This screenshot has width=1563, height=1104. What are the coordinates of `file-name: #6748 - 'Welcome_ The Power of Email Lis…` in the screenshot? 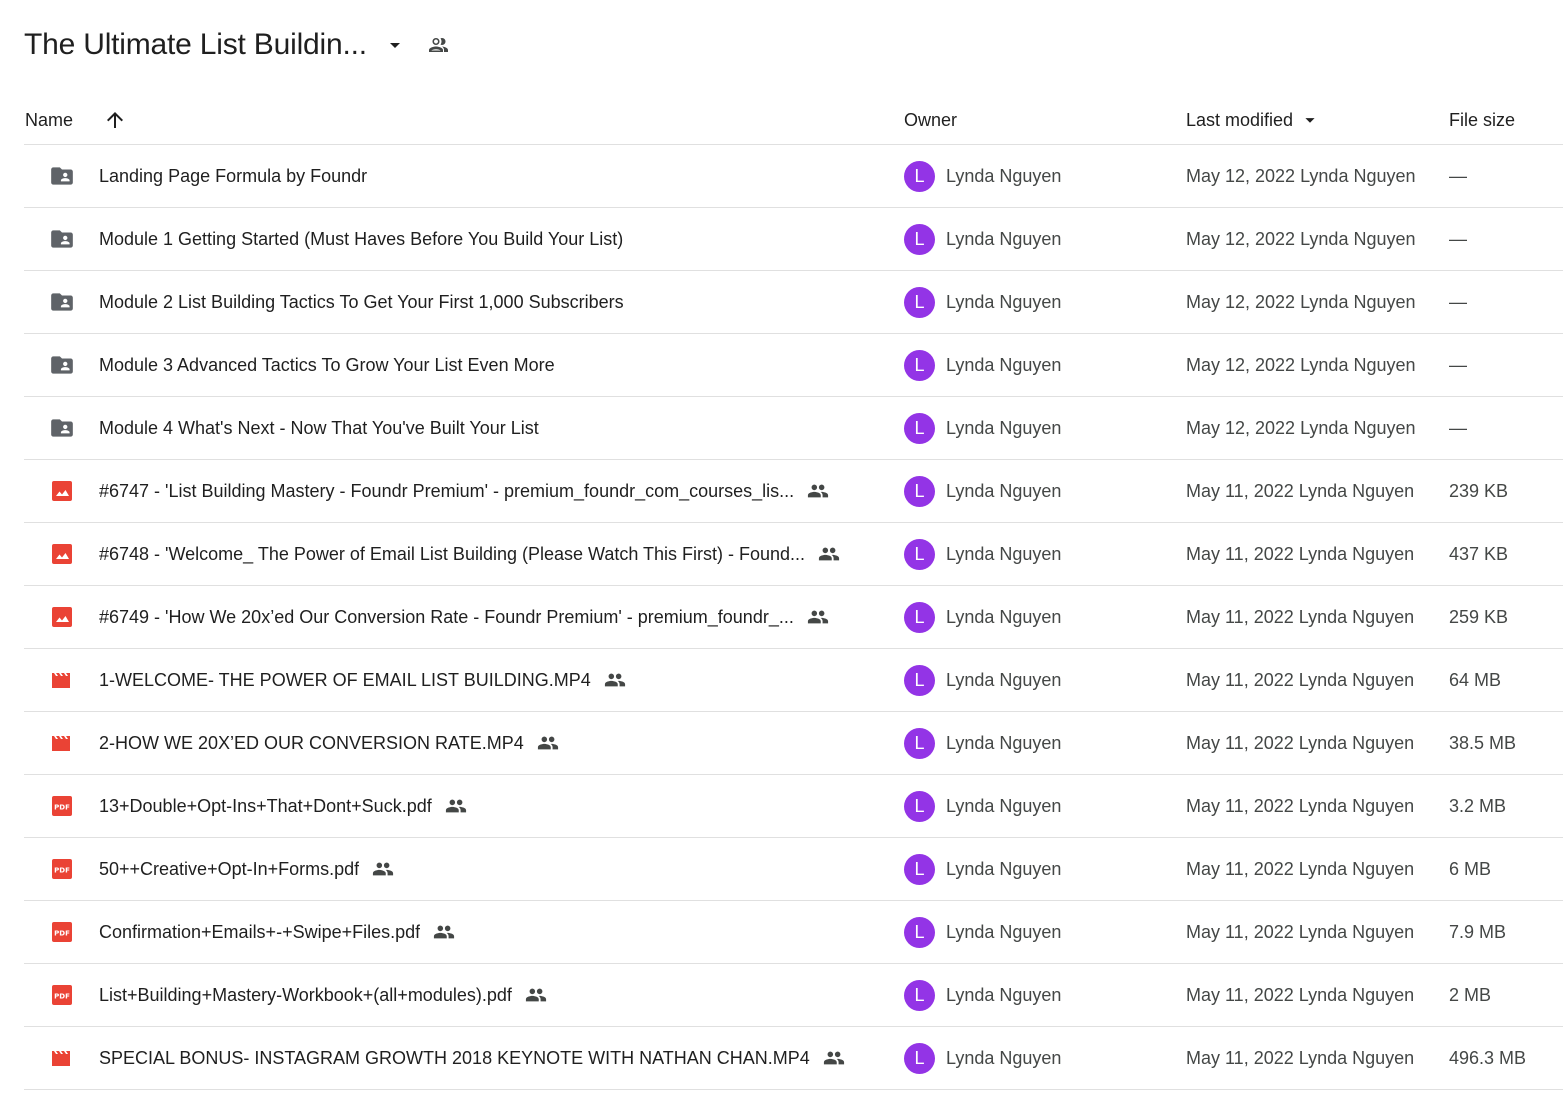 It's located at (452, 554).